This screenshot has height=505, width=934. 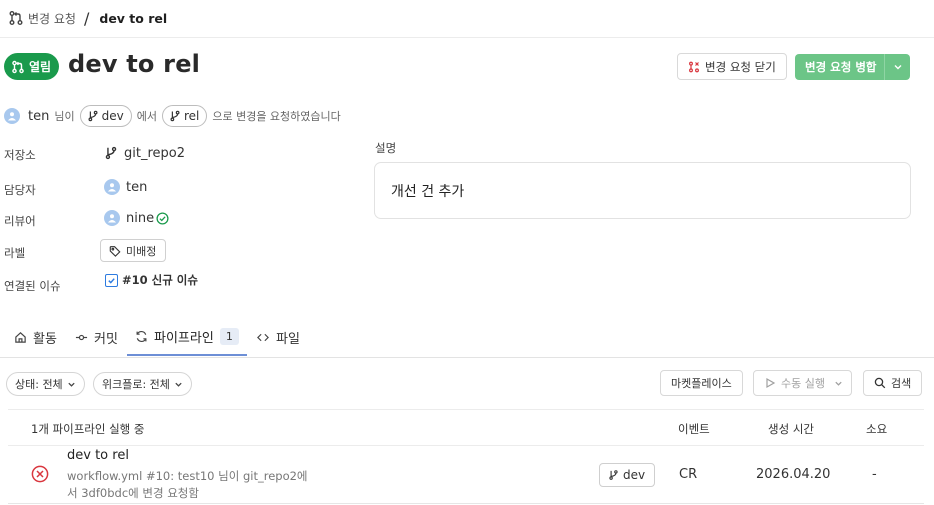 What do you see at coordinates (154, 153) in the screenshot?
I see `repository-name: git_repo2` at bounding box center [154, 153].